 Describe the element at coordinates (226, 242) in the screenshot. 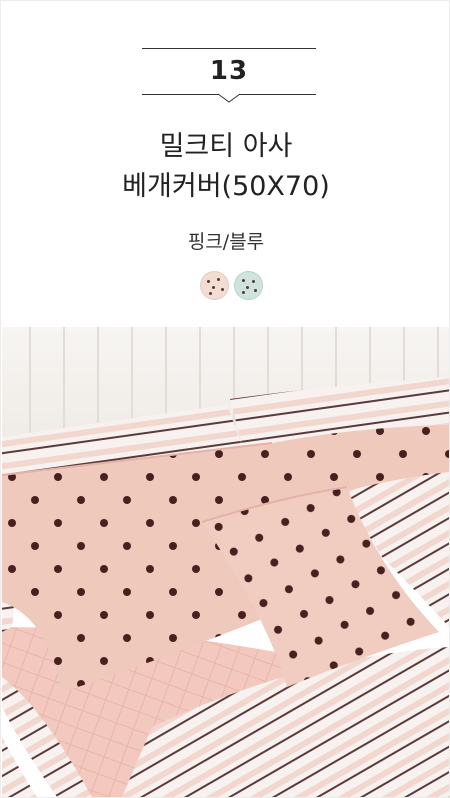

I see `color-options-label: 핑크/블루` at that location.